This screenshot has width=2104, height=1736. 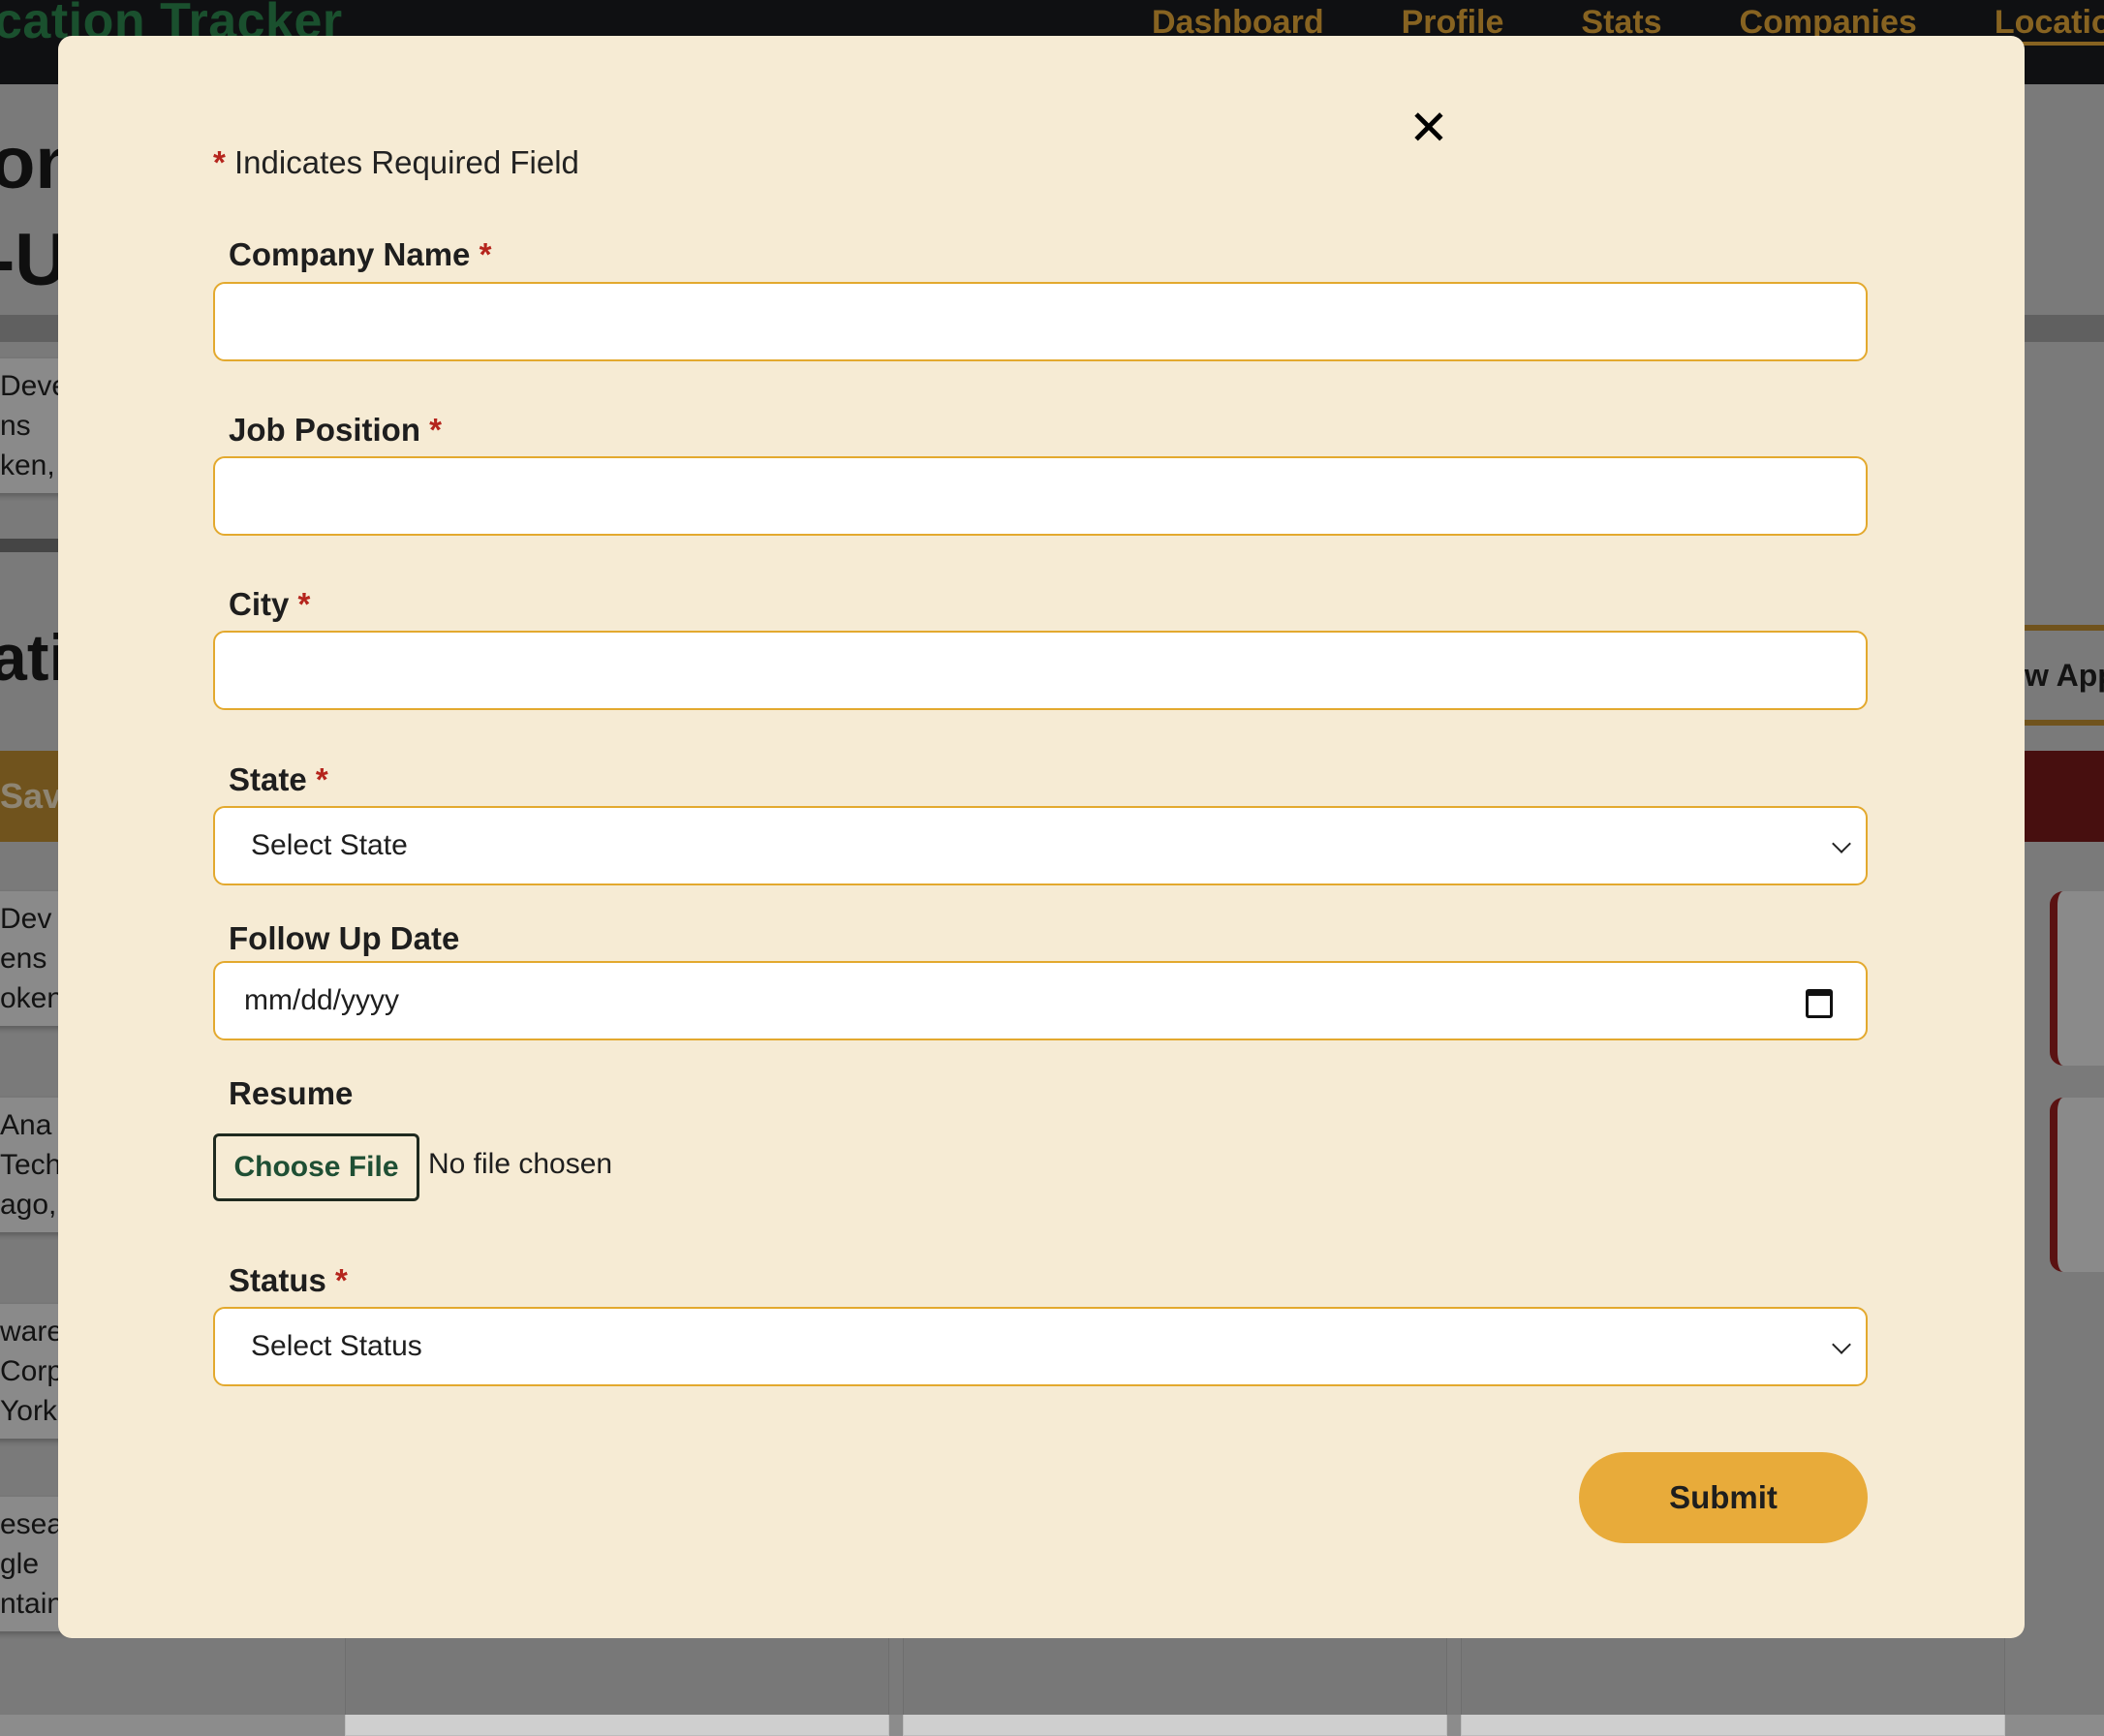 I want to click on company-name-label: Company Name *, so click(x=360, y=254).